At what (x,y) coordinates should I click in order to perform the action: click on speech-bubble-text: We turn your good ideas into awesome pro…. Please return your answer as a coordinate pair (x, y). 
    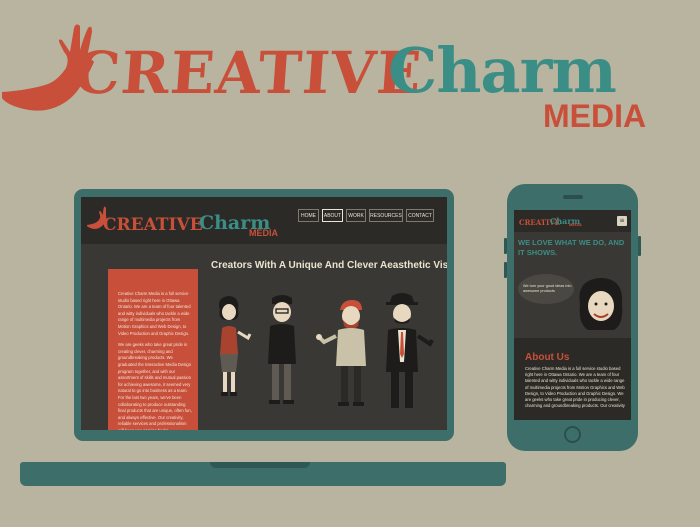
    Looking at the image, I should click on (547, 288).